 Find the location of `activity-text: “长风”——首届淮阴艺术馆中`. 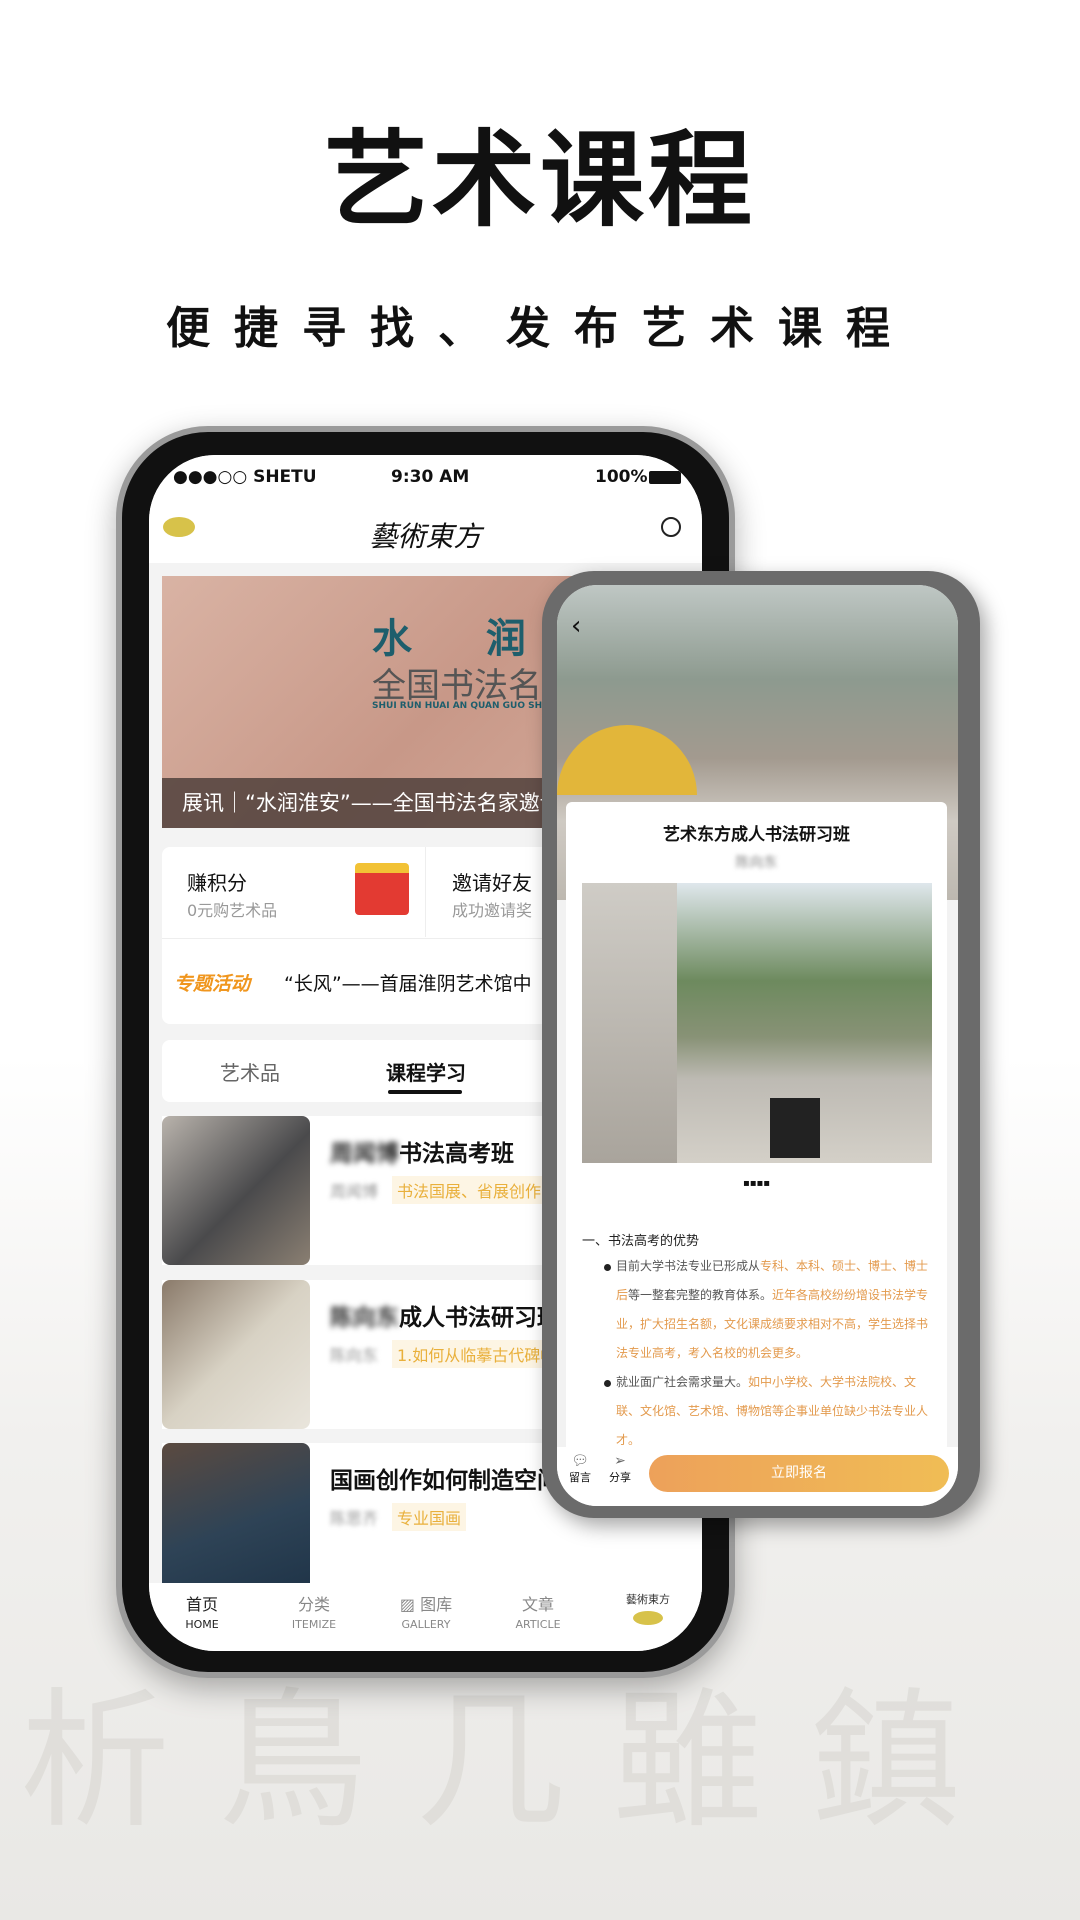

activity-text: “长风”——首届淮阴艺术馆中 is located at coordinates (408, 984).